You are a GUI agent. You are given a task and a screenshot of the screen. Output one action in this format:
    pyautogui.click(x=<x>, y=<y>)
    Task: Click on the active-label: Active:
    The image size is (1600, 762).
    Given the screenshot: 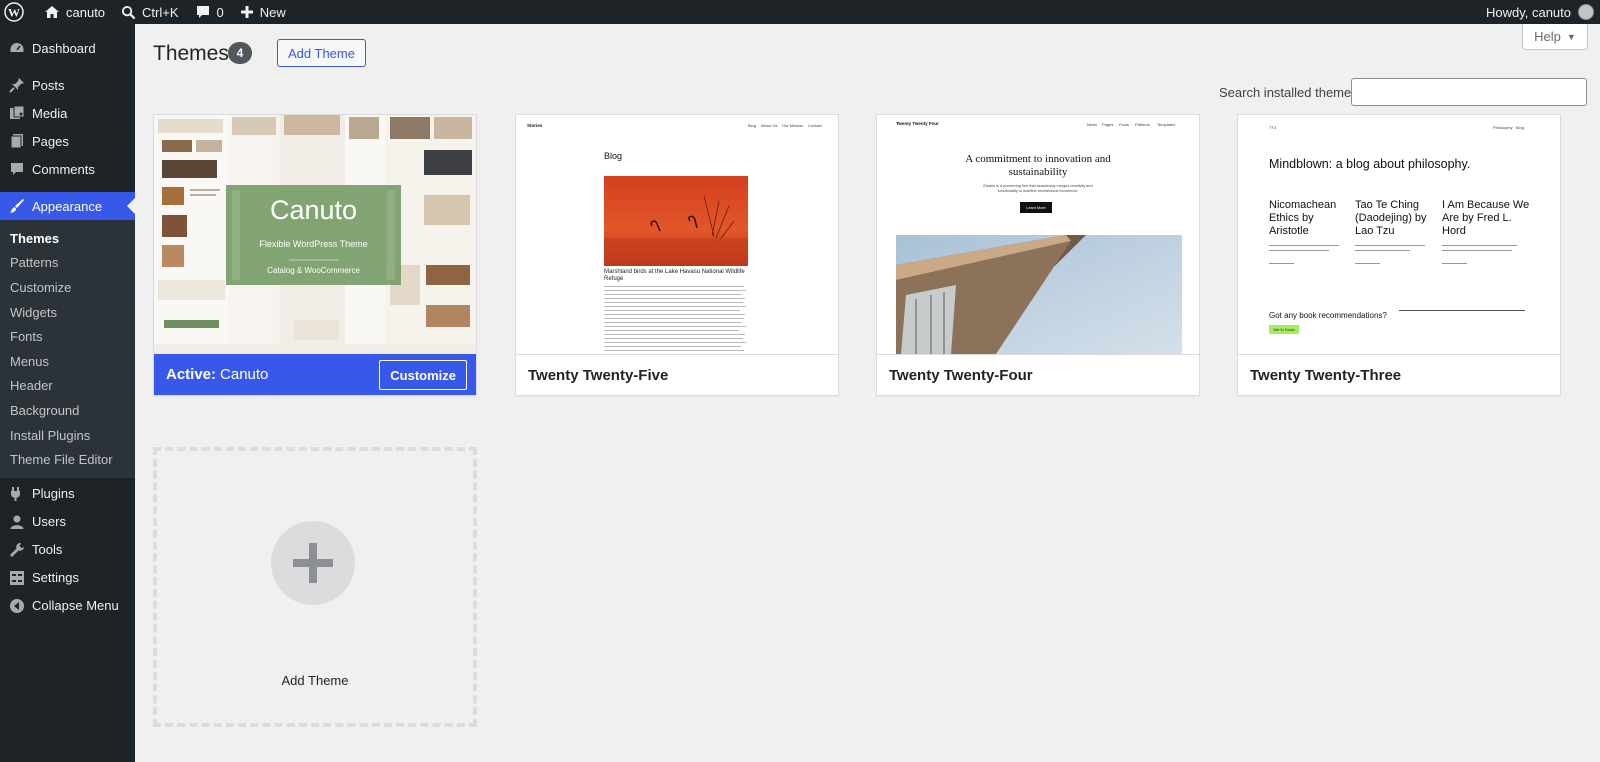 What is the action you would take?
    pyautogui.click(x=191, y=374)
    